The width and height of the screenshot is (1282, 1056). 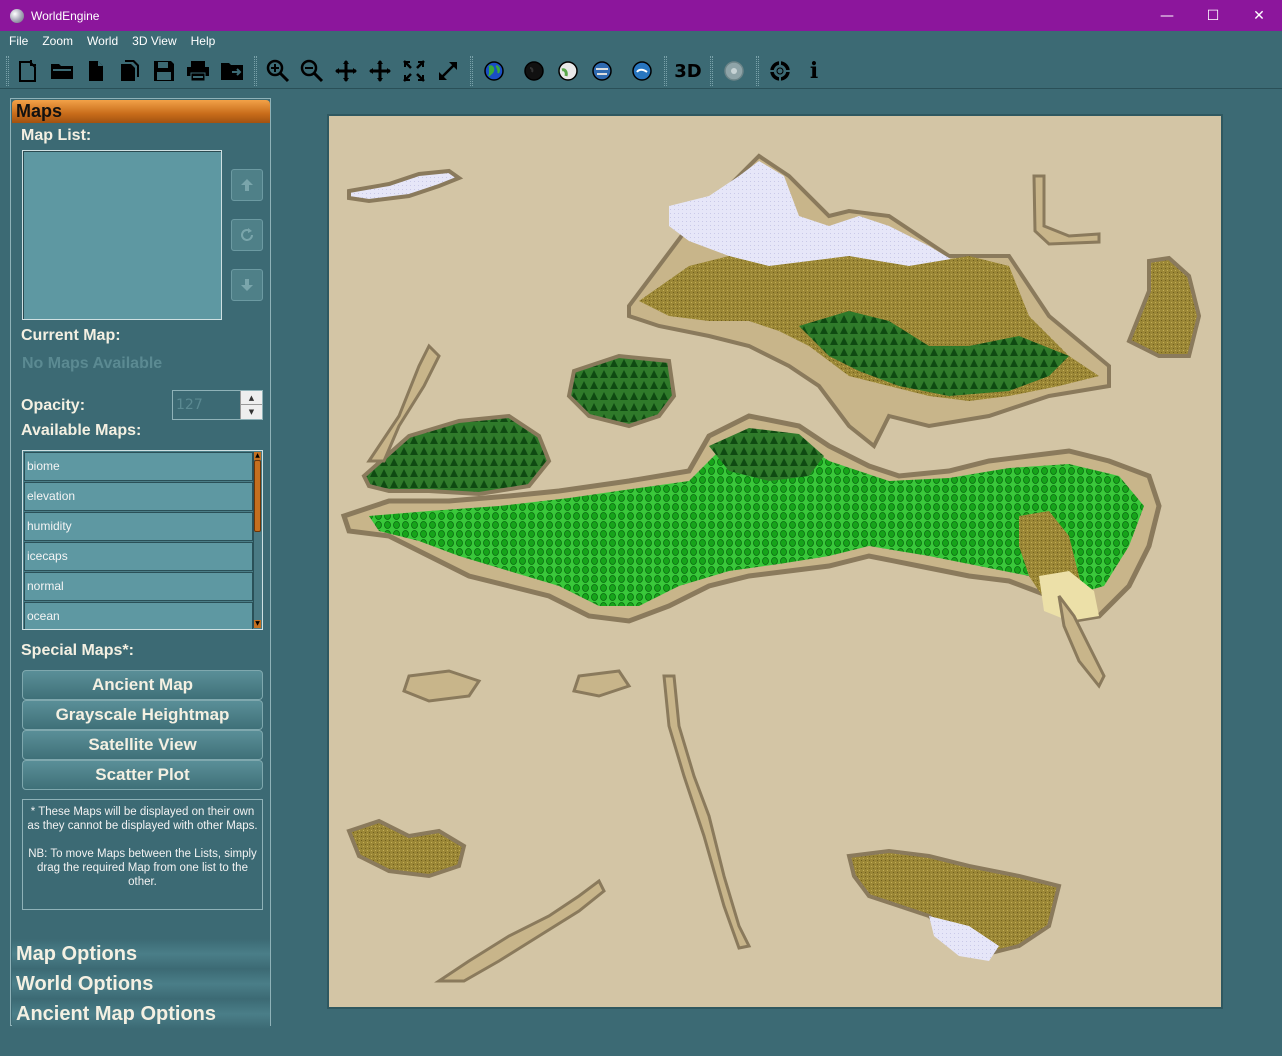 I want to click on globe-dark-icon, so click(x=534, y=71).